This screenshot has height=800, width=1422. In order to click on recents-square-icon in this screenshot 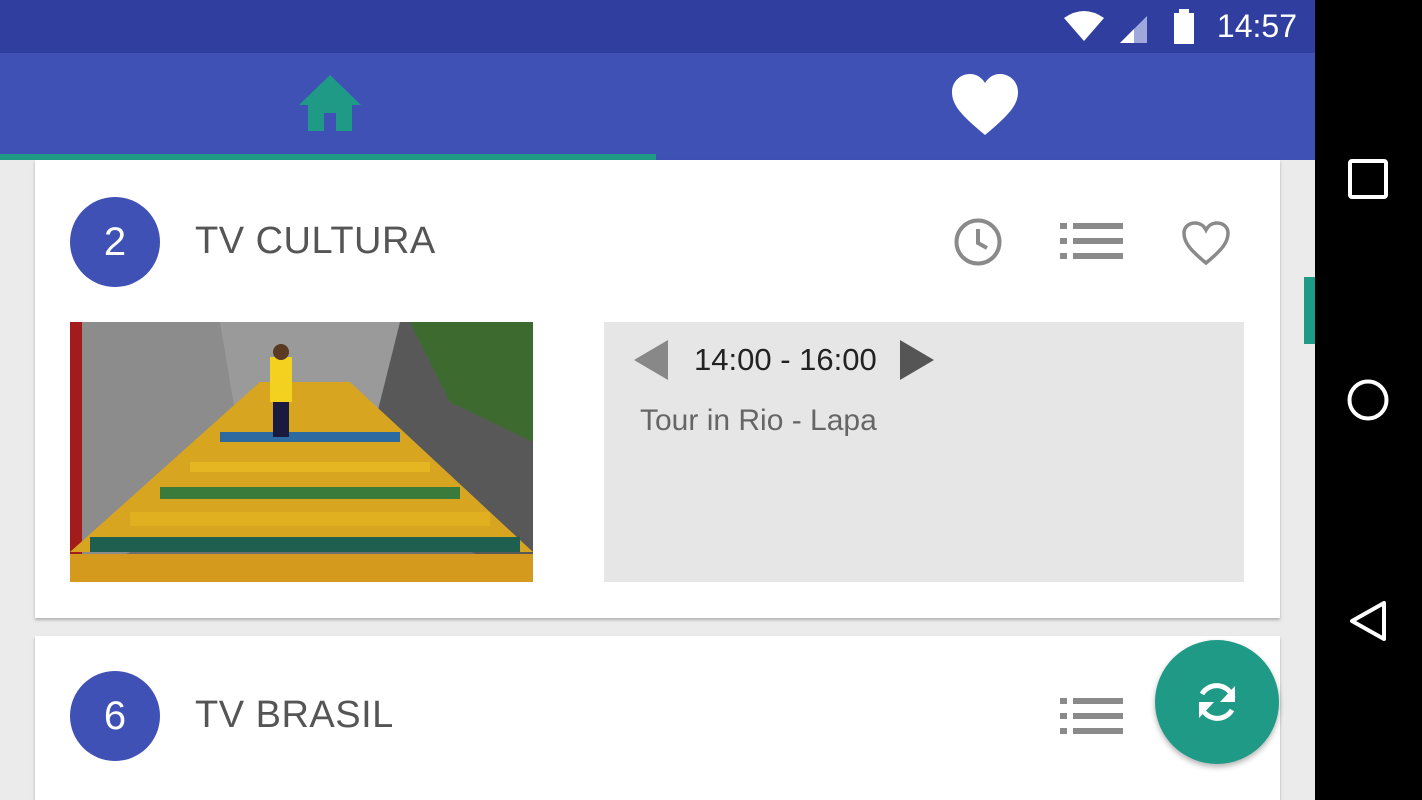, I will do `click(1368, 179)`.